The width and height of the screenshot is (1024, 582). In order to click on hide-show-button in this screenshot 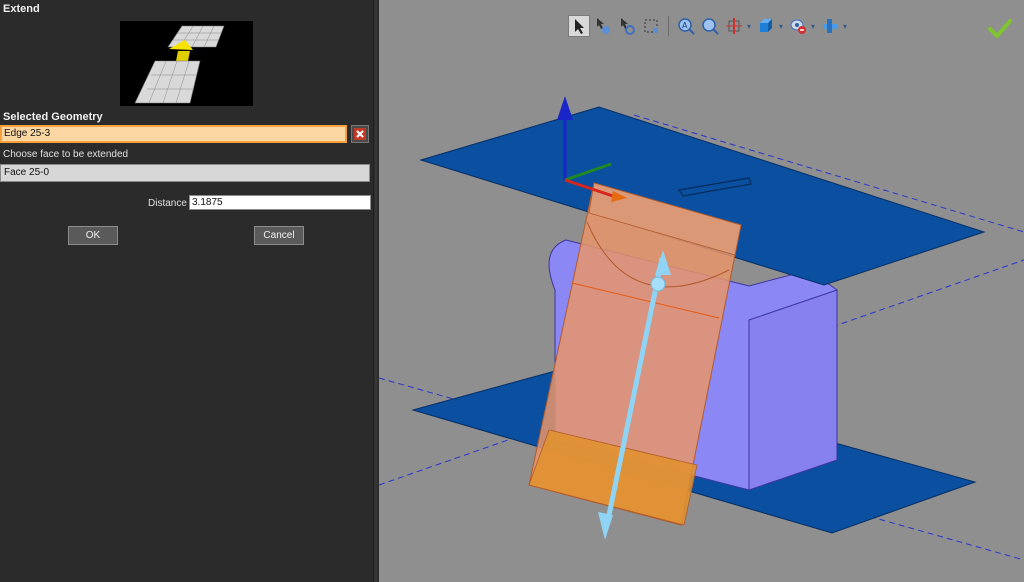, I will do `click(798, 26)`.